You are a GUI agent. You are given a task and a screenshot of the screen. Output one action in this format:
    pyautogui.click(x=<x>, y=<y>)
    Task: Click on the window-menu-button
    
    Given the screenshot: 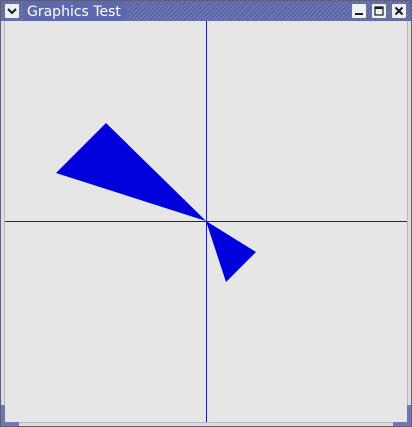 What is the action you would take?
    pyautogui.click(x=12, y=11)
    